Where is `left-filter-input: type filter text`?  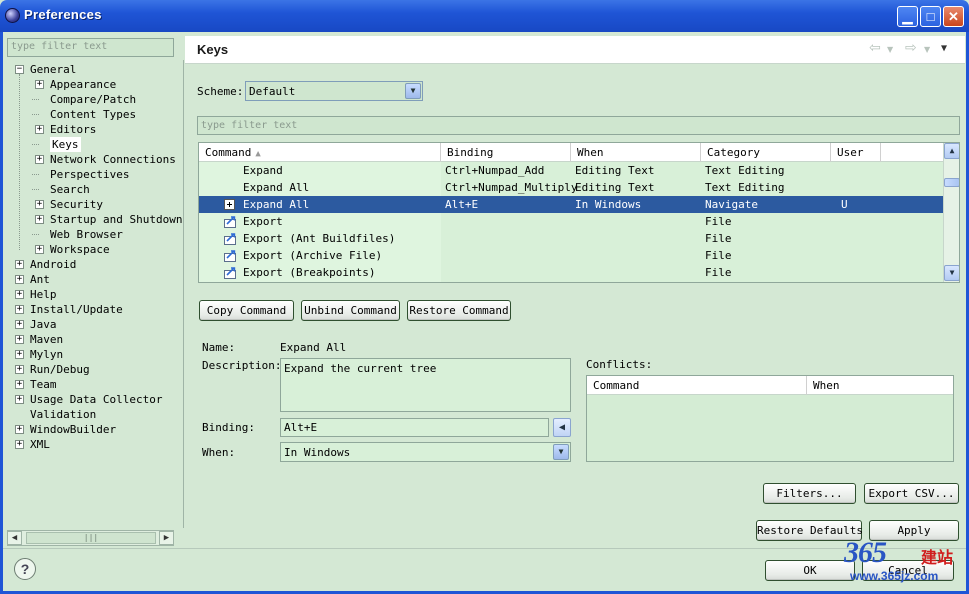
left-filter-input: type filter text is located at coordinates (90, 47).